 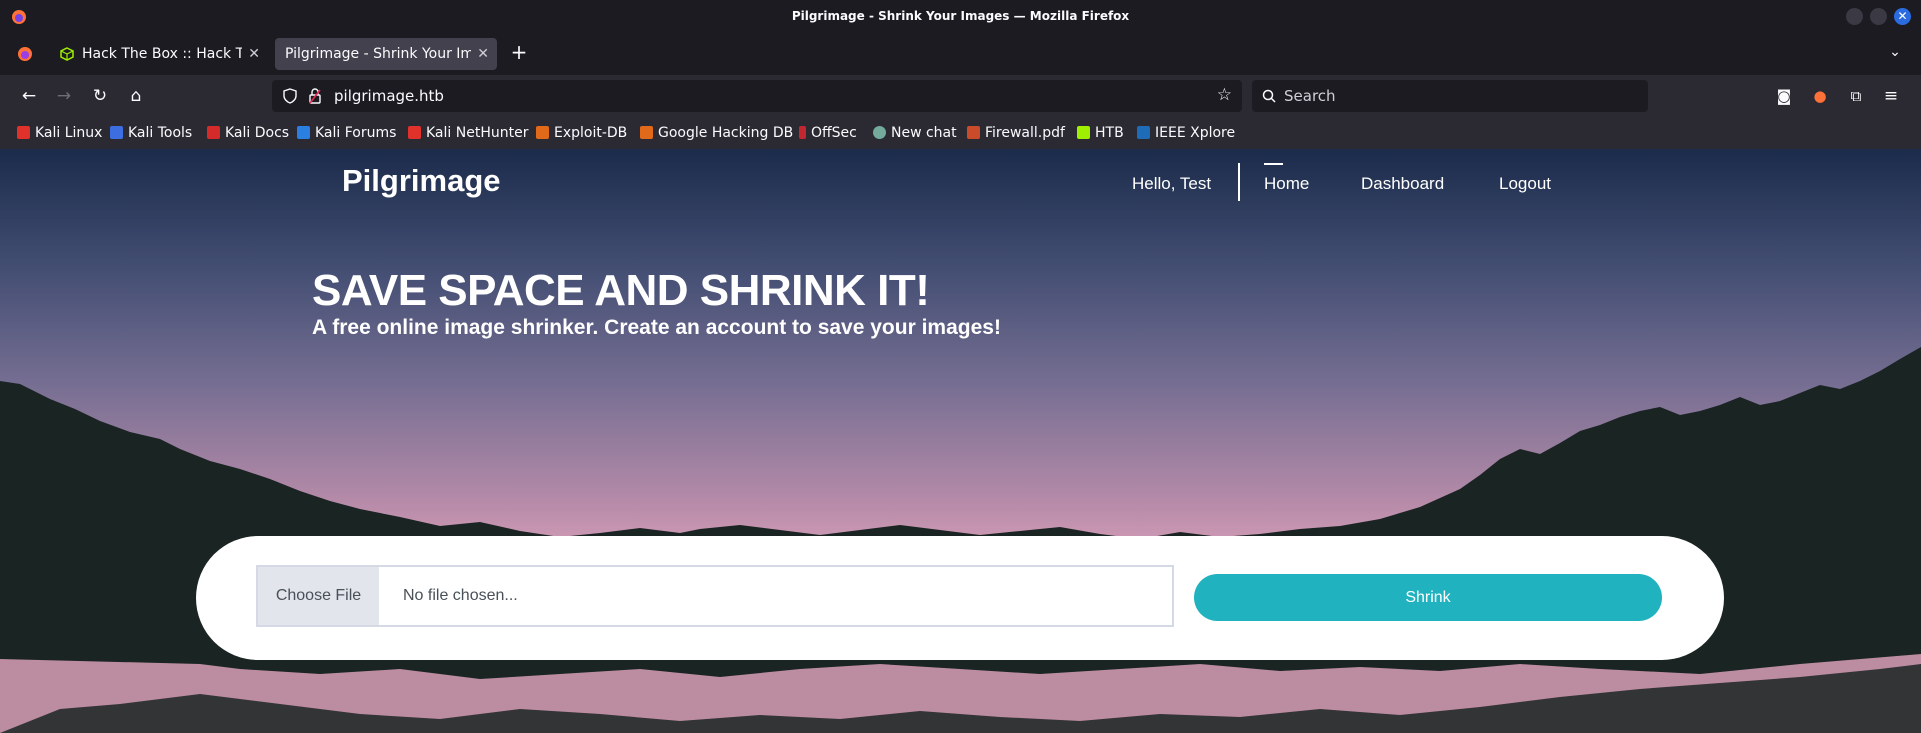 I want to click on lock-icon, so click(x=315, y=96).